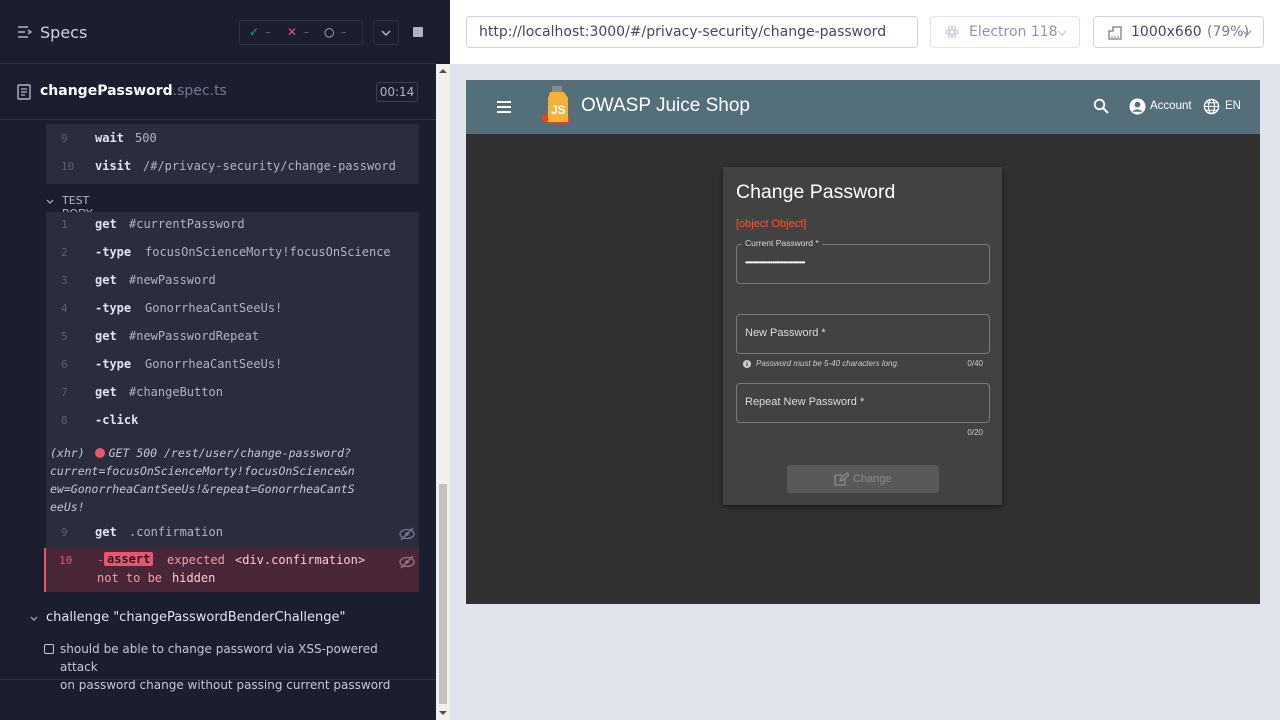 The height and width of the screenshot is (720, 1280). I want to click on viewport-size: 1000x660, so click(1166, 32).